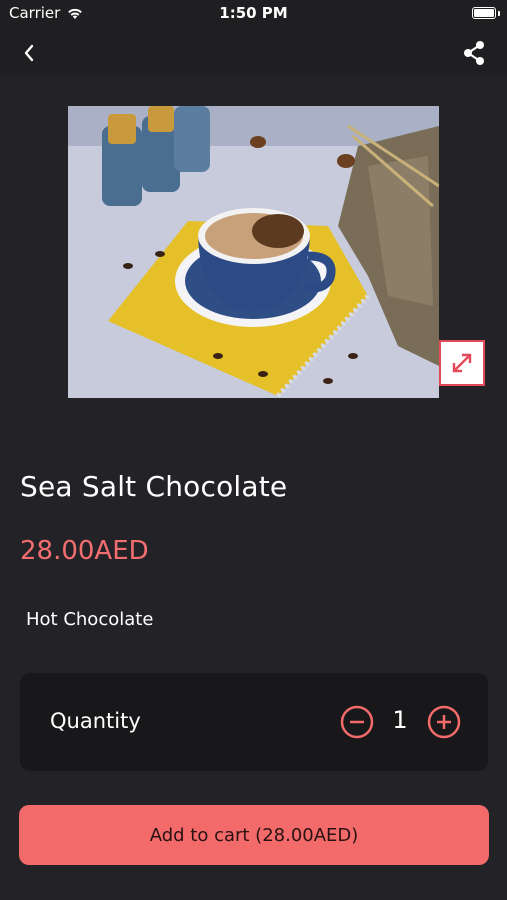 This screenshot has height=900, width=507. Describe the element at coordinates (90, 619) in the screenshot. I see `product-category: Hot Chocolate` at that location.